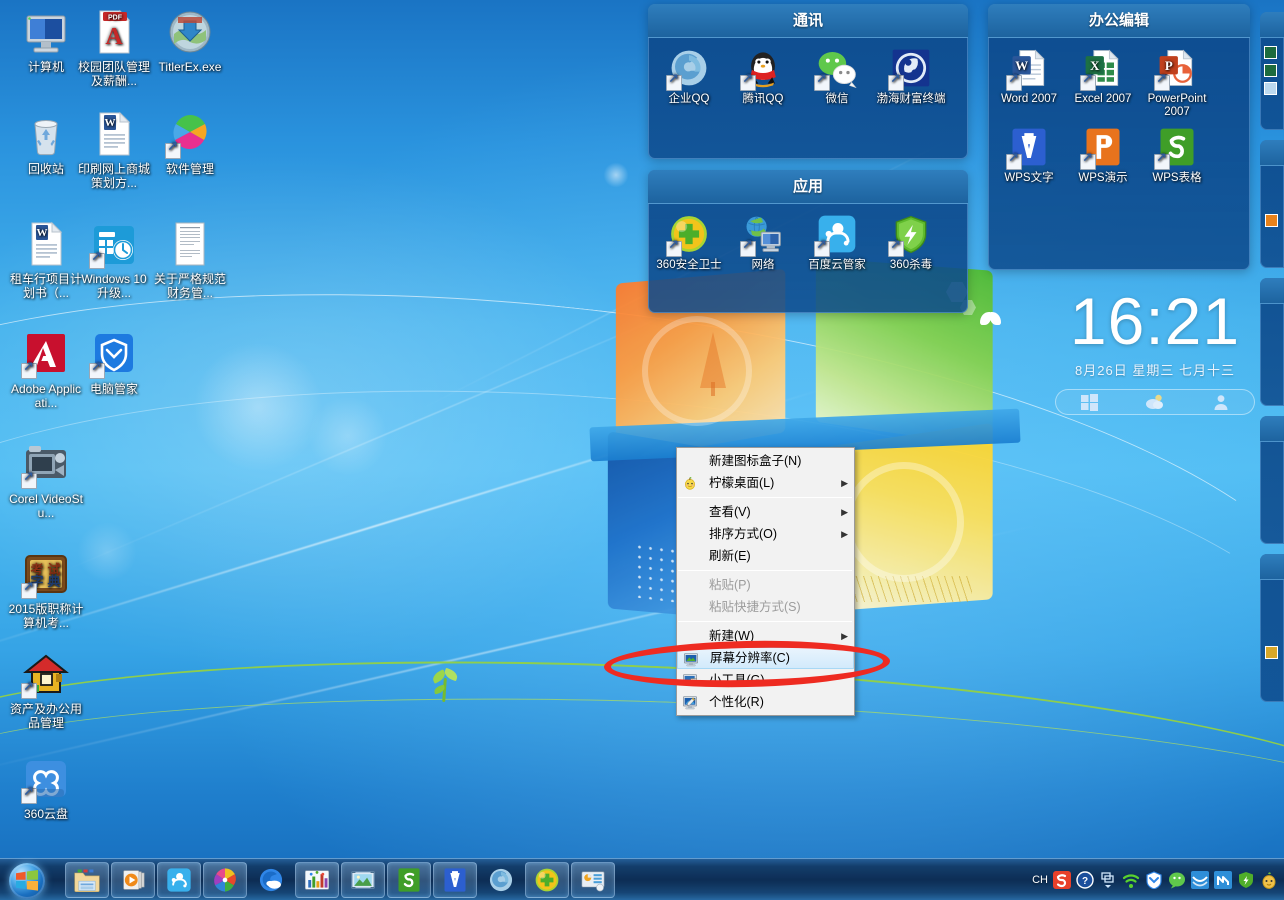 This screenshot has height=900, width=1284. Describe the element at coordinates (1223, 879) in the screenshot. I see `netease-tray-icon` at that location.